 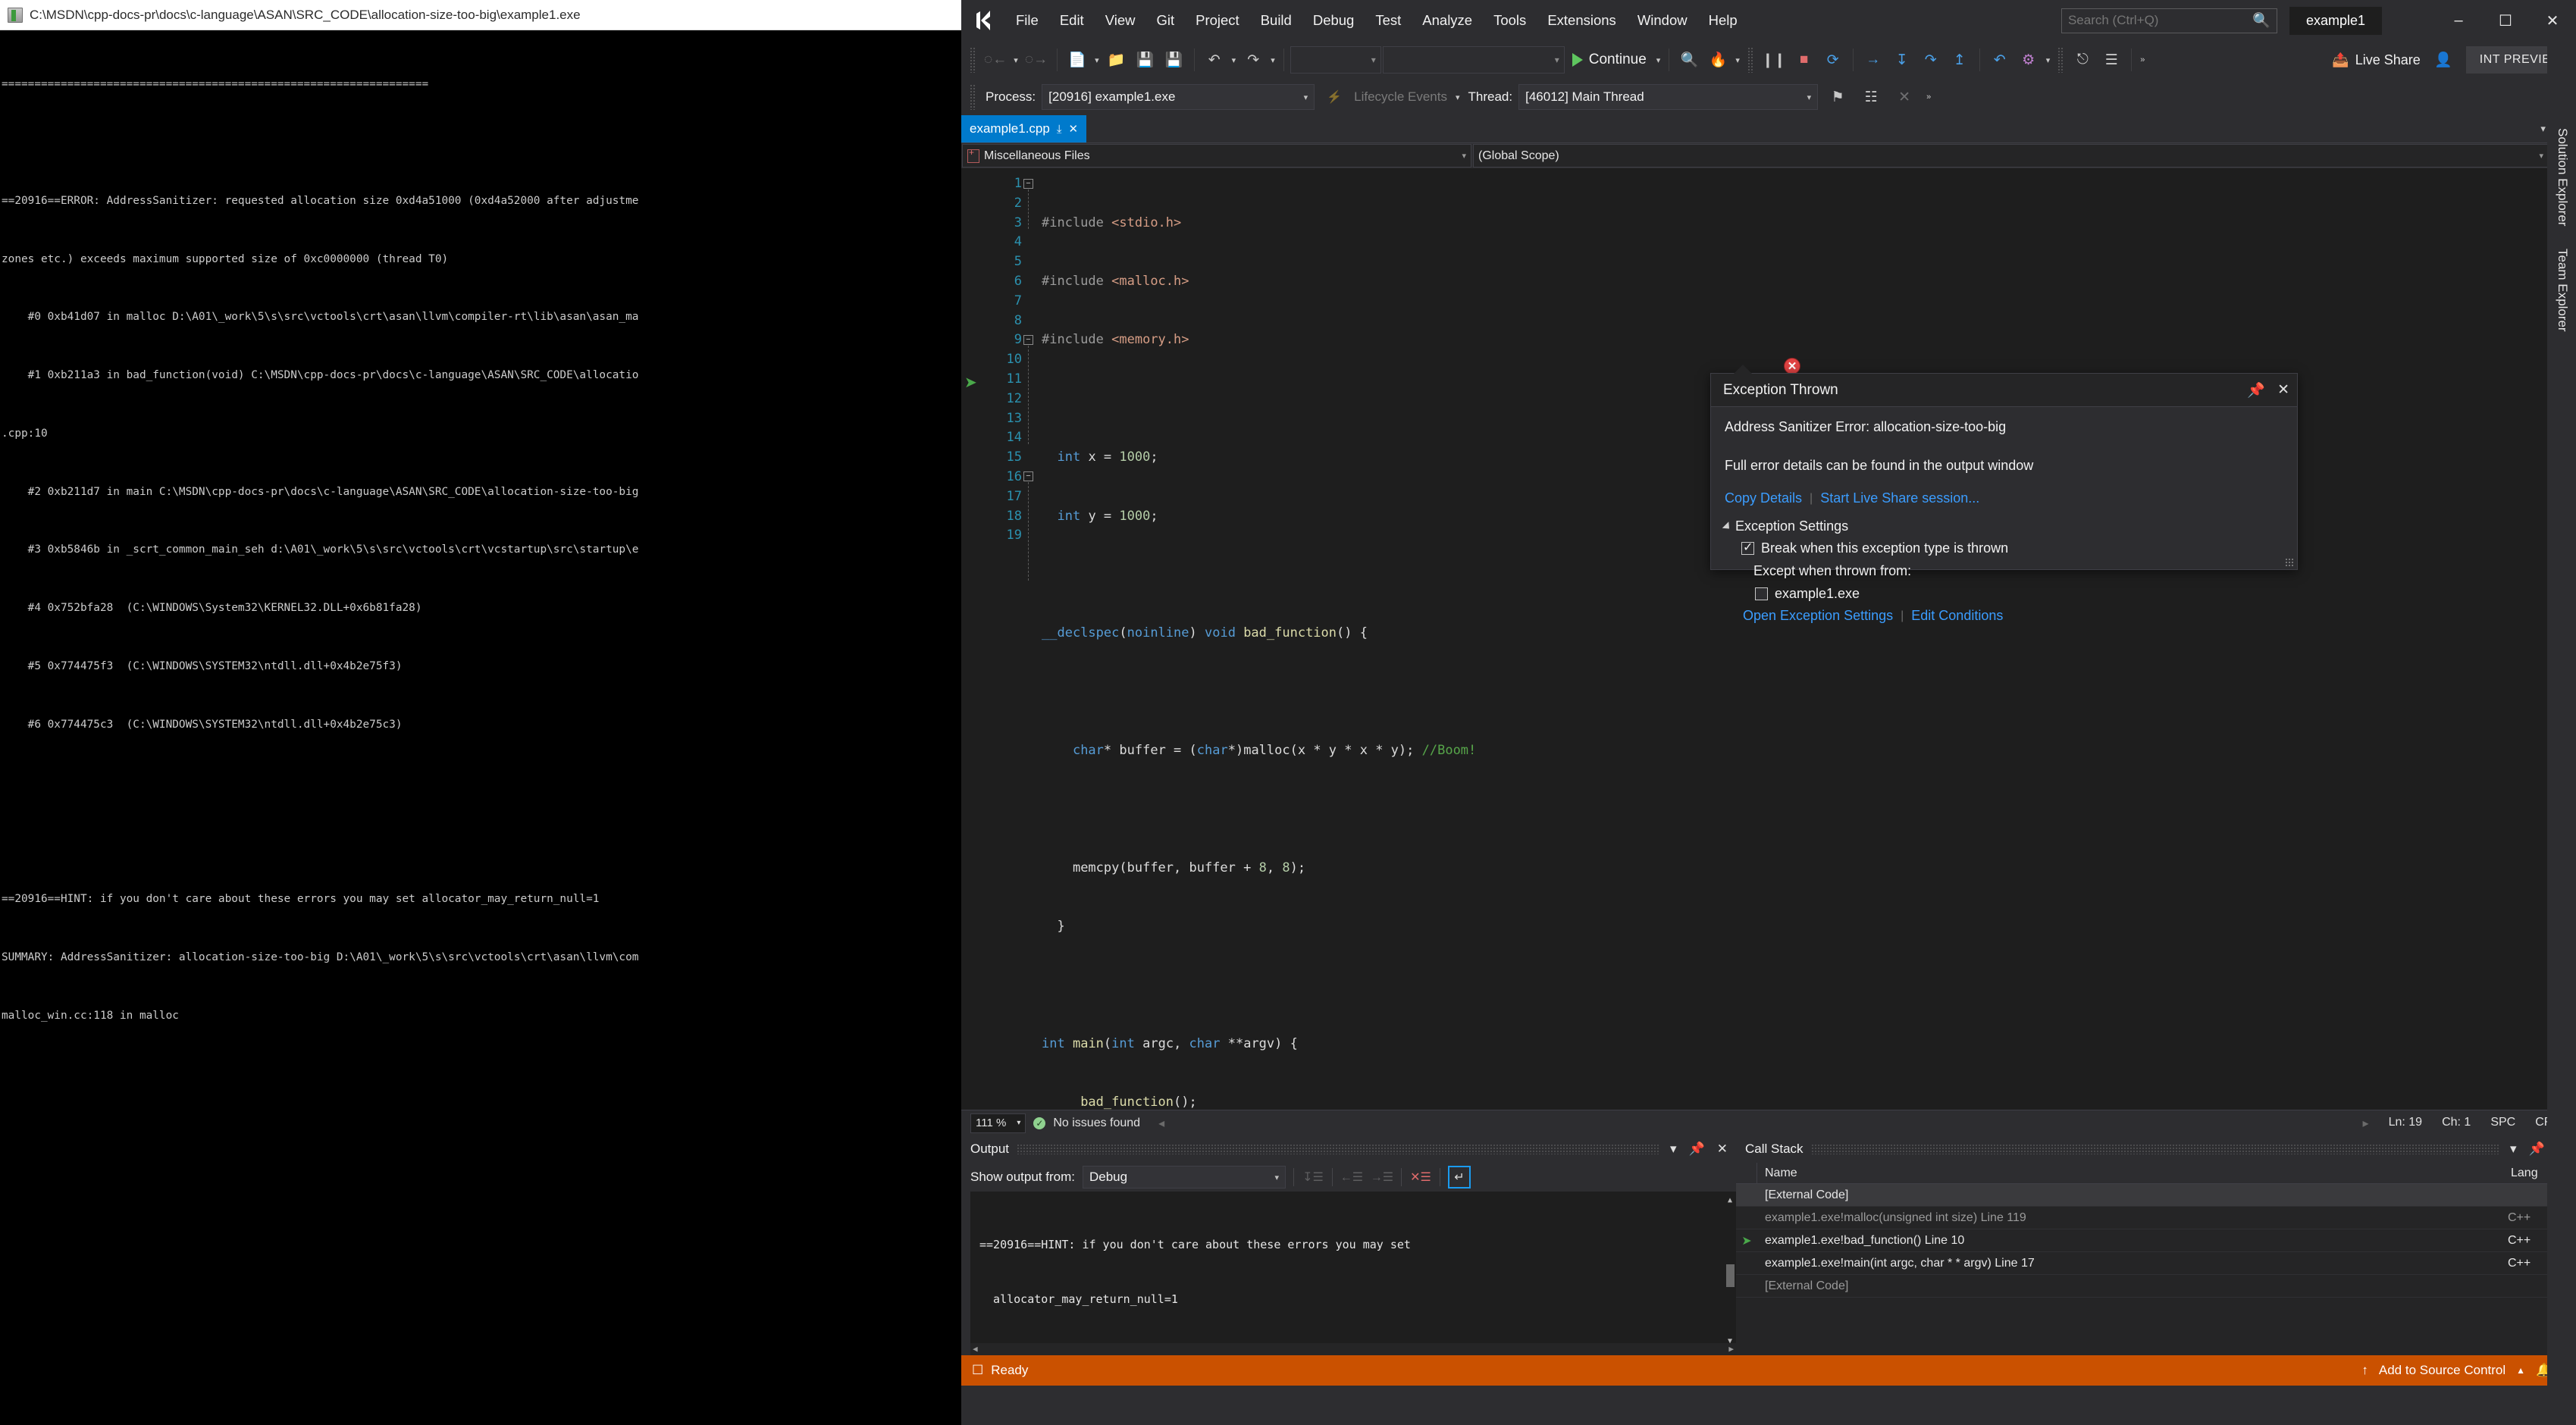 I want to click on output-horizontal-scrollbar: ◀ ▶, so click(x=1353, y=1349).